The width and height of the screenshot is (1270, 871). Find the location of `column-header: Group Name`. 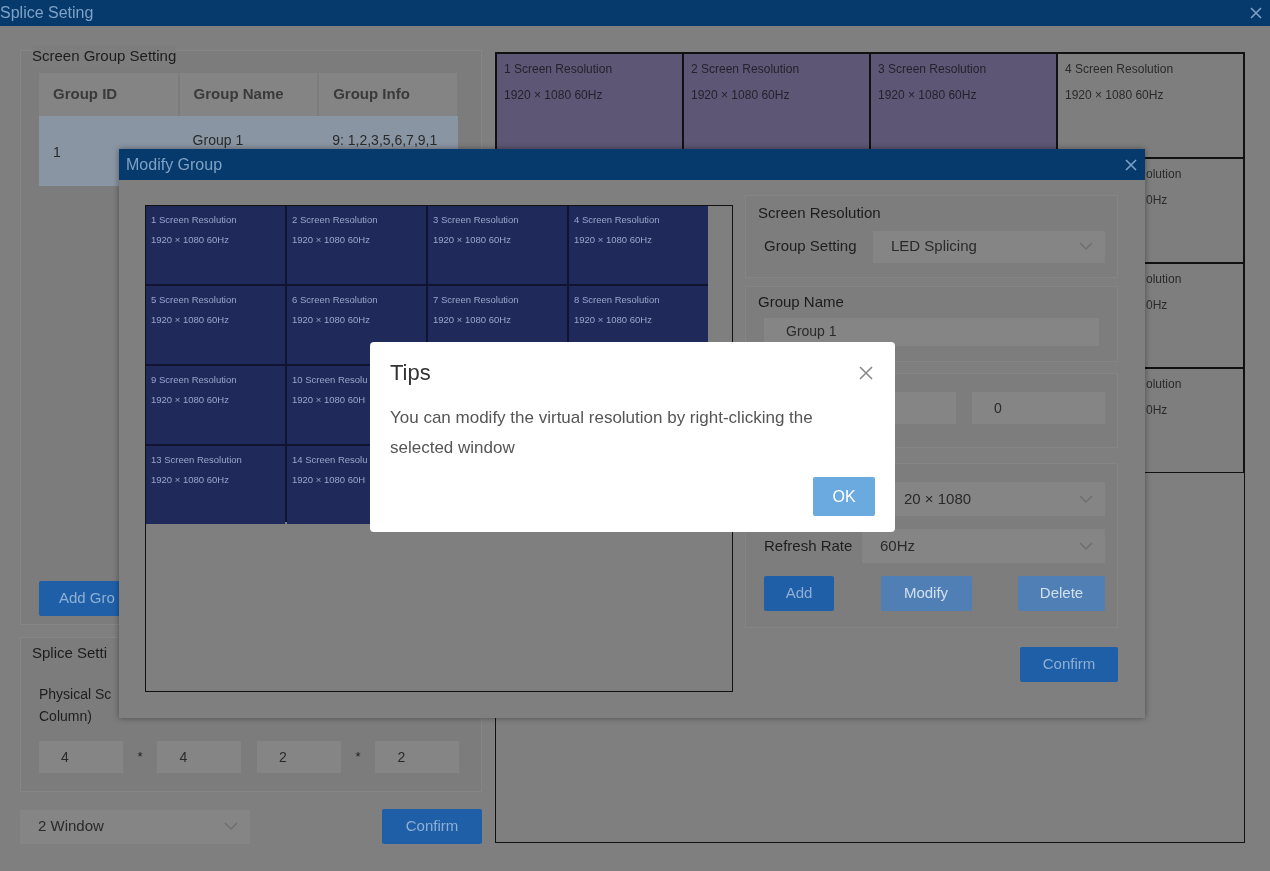

column-header: Group Name is located at coordinates (248, 94).